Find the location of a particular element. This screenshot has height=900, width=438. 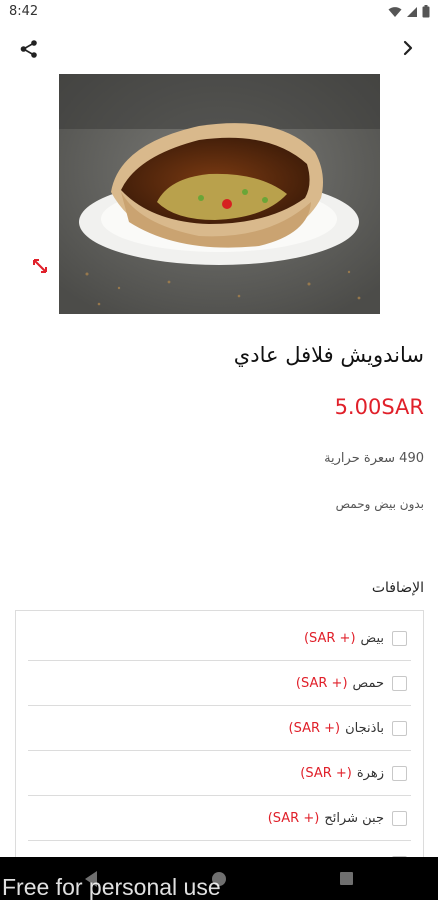

nav-recents-icon is located at coordinates (346, 878).